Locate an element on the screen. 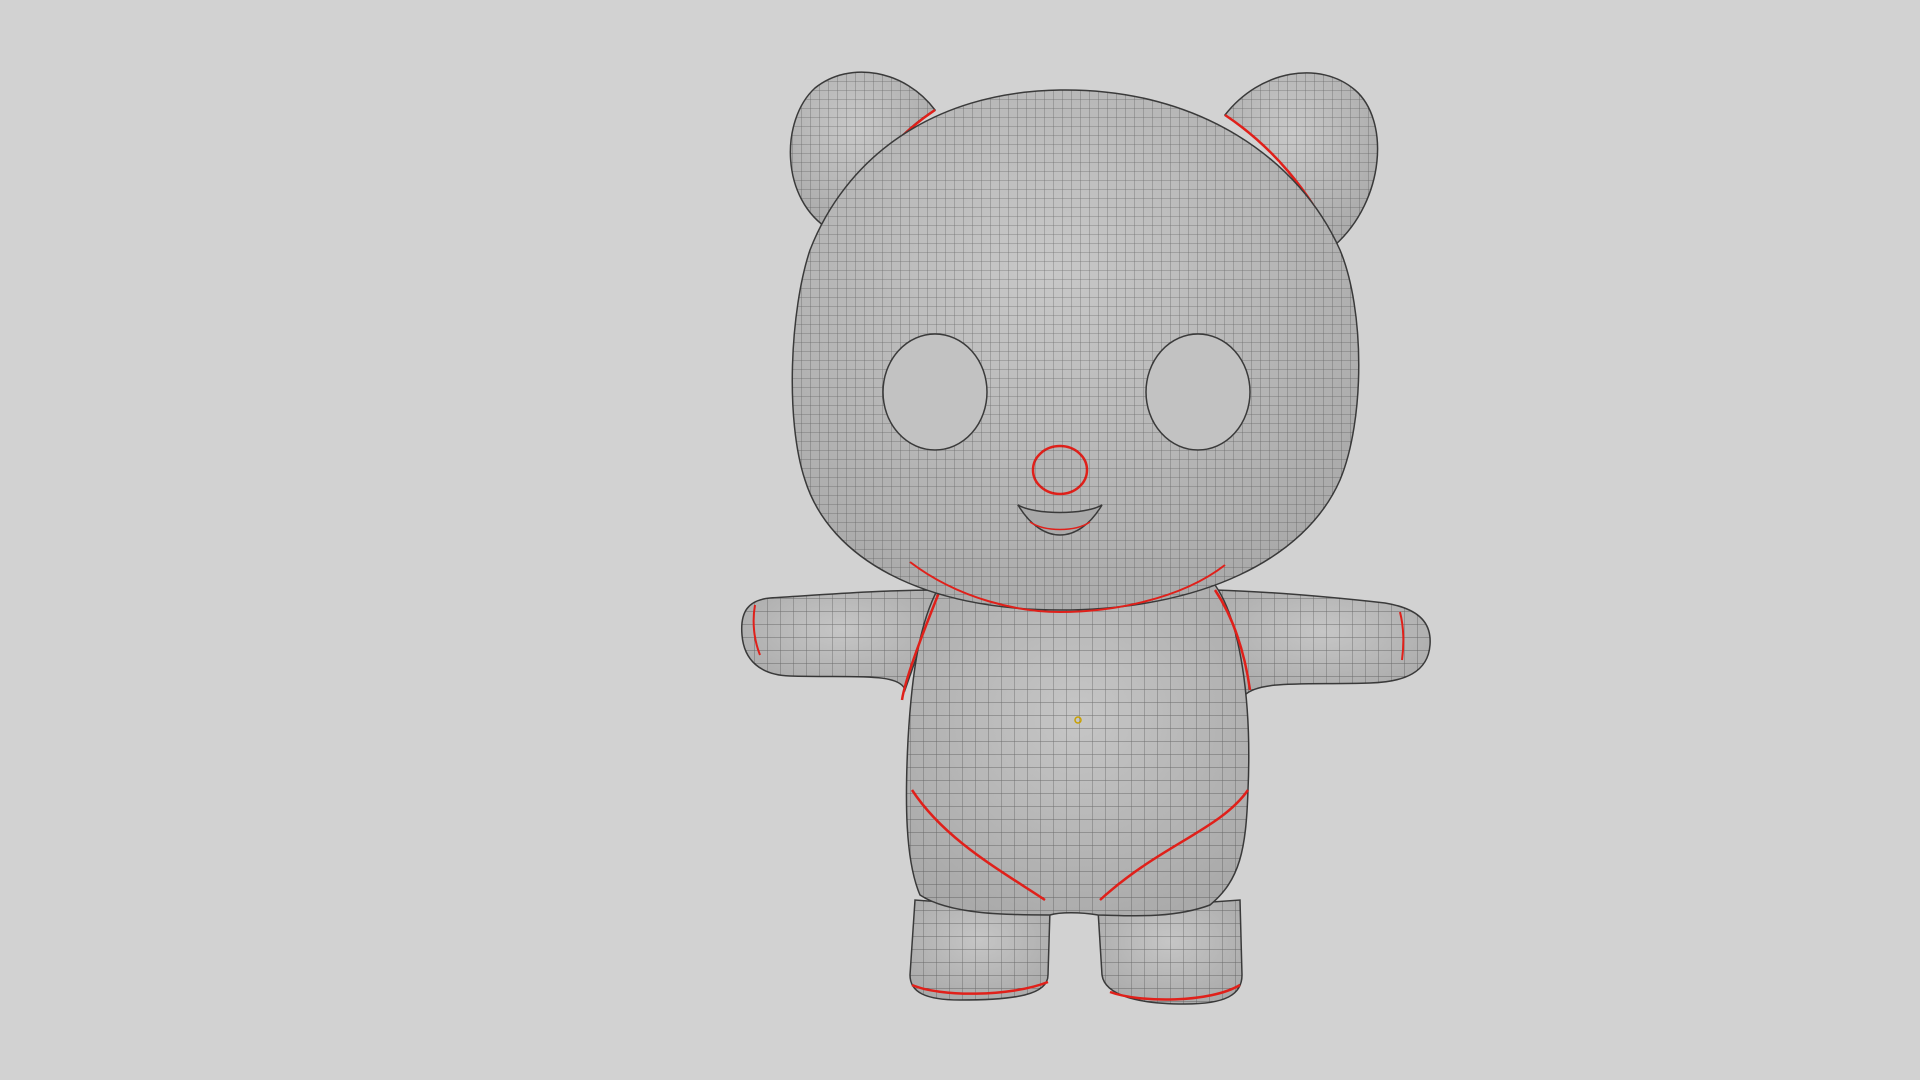  left-eye-socket is located at coordinates (935, 392).